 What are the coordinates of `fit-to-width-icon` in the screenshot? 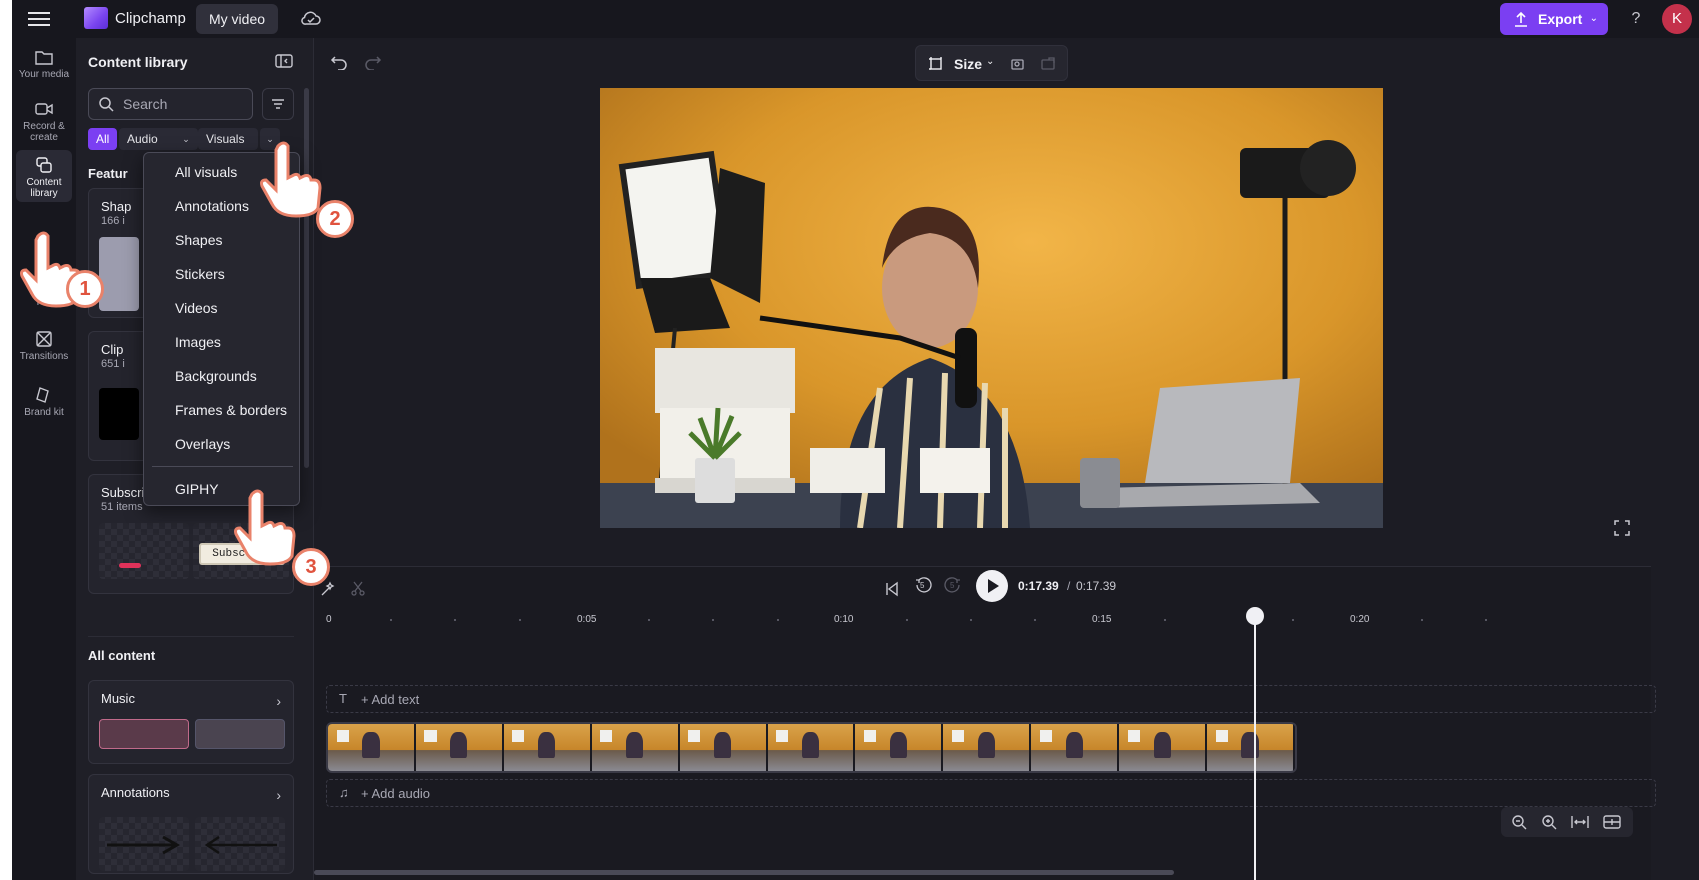 It's located at (1580, 822).